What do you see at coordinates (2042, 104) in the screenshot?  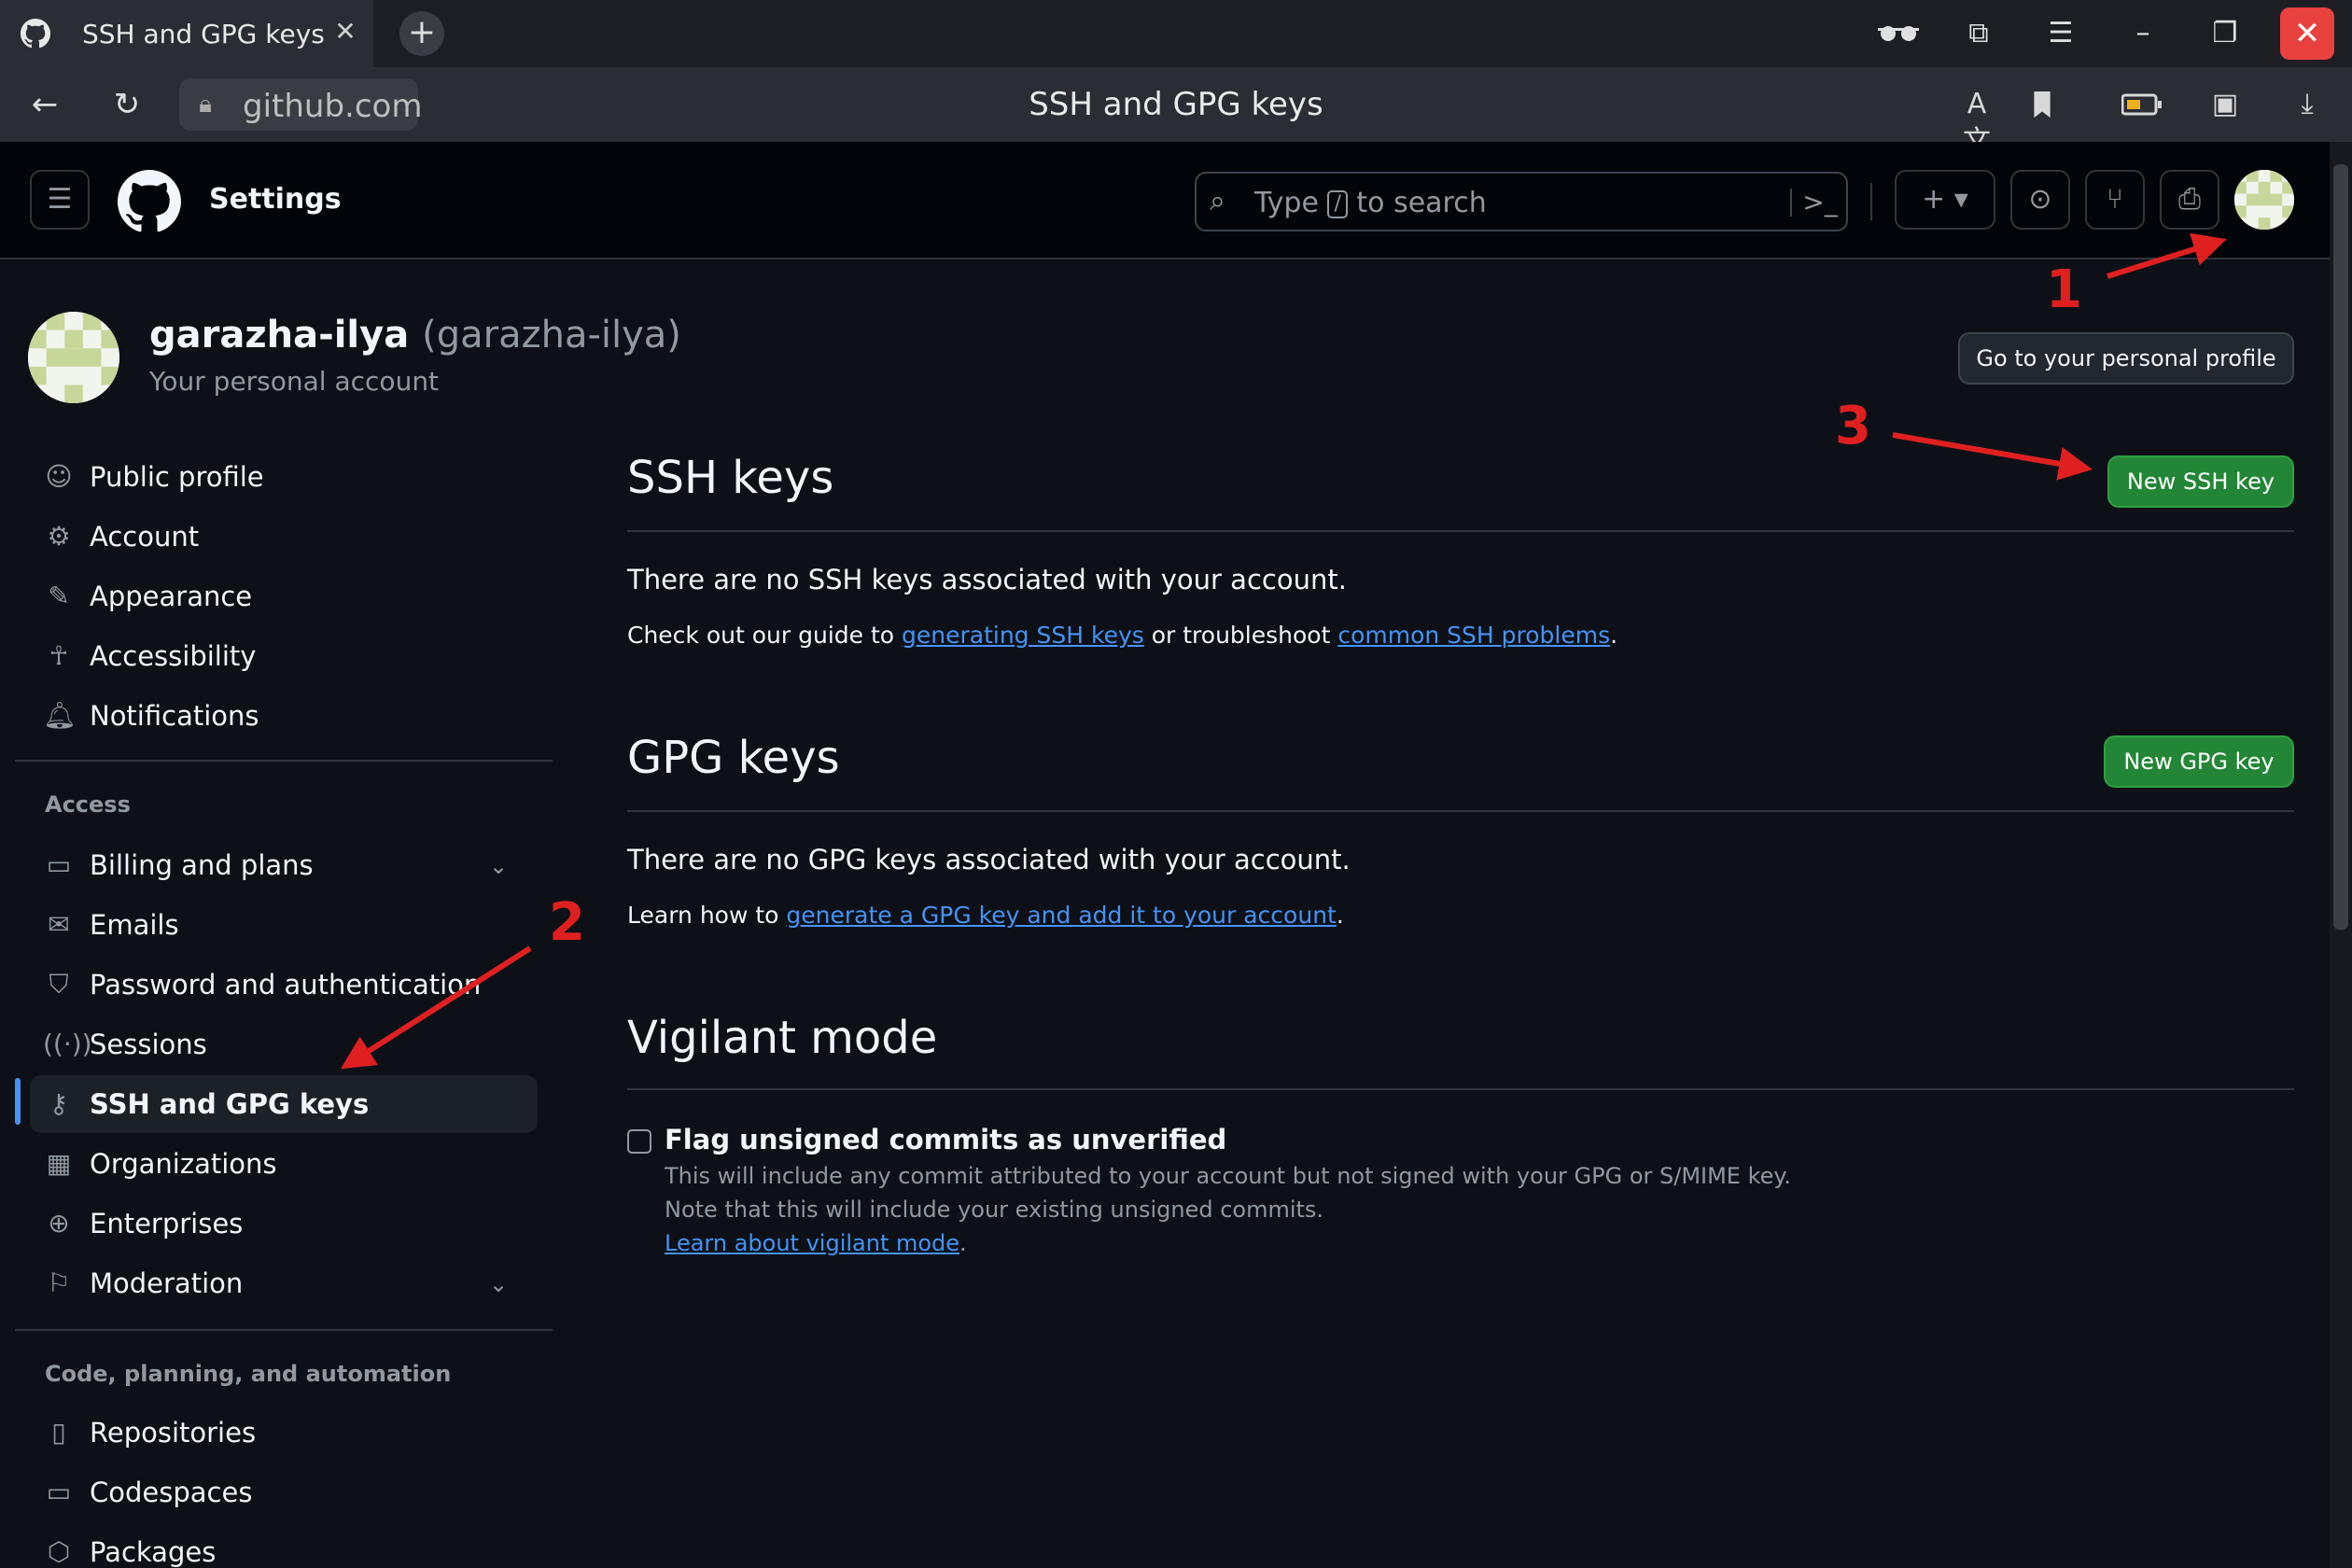 I see `bookmark-icon` at bounding box center [2042, 104].